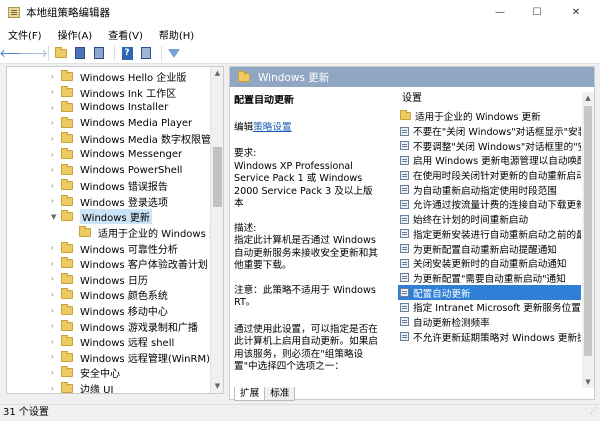 The image size is (600, 421). Describe the element at coordinates (137, 372) in the screenshot. I see `tree-item: › 安全中心` at that location.